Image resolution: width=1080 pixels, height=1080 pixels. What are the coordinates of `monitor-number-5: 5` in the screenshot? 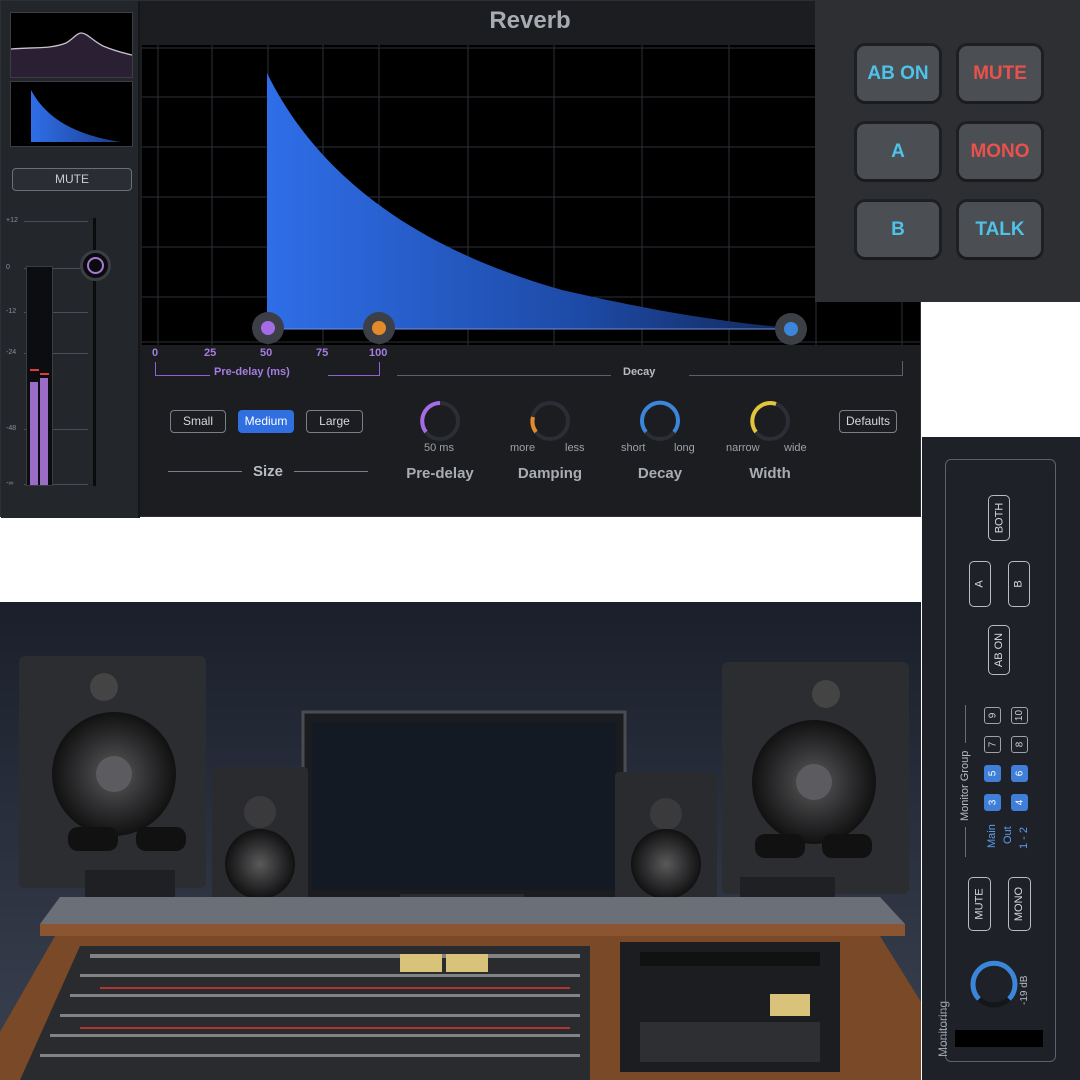 It's located at (992, 773).